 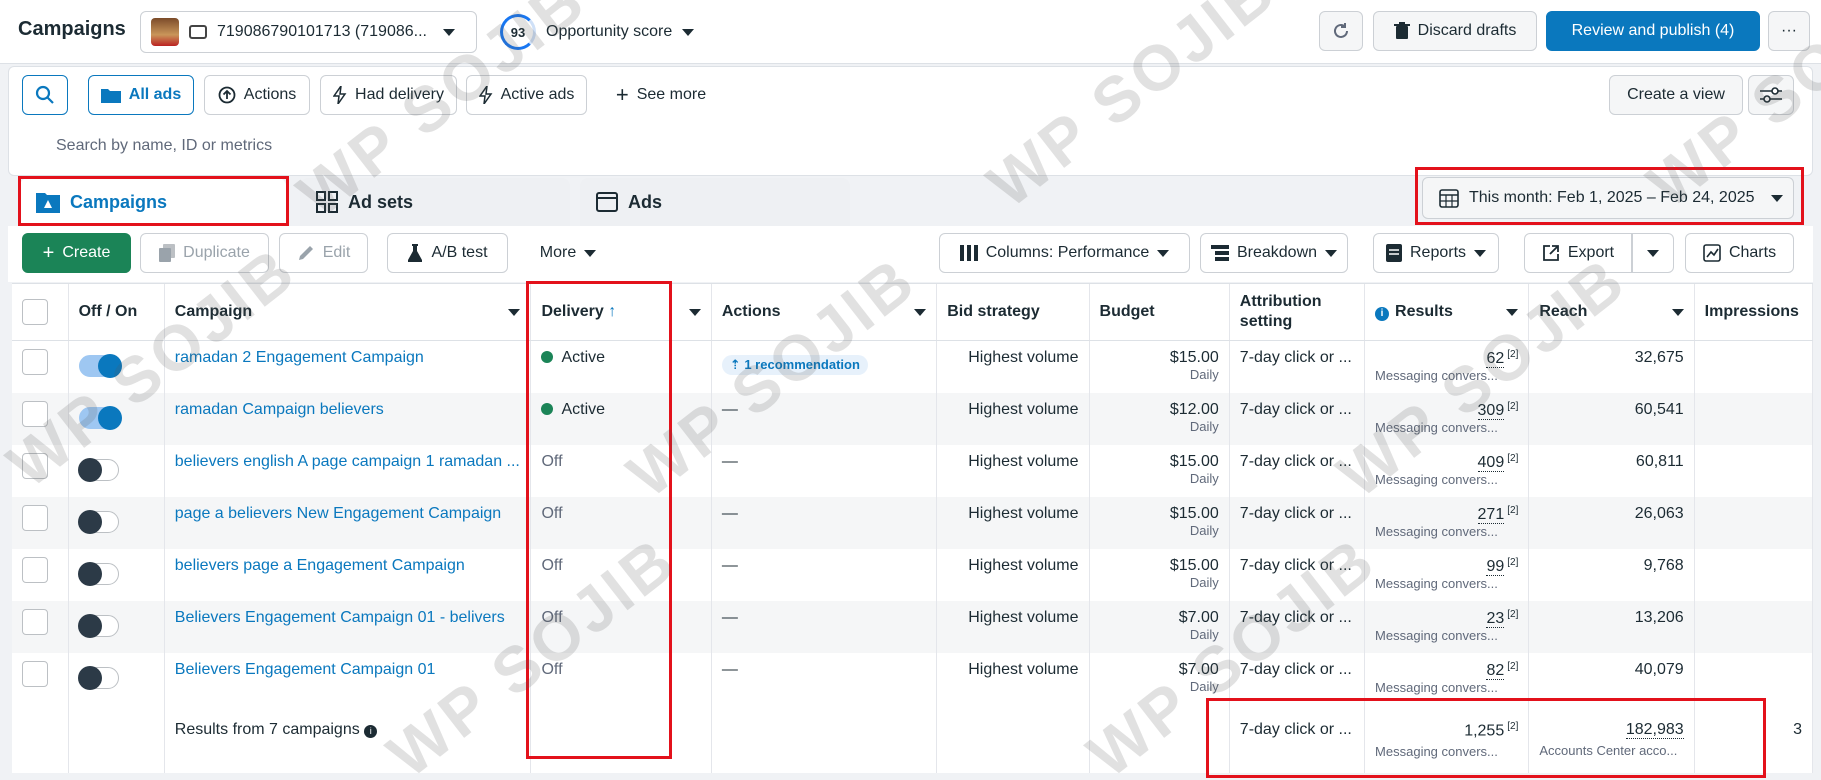 What do you see at coordinates (526, 95) in the screenshot?
I see `filter-active-ads: Active ads` at bounding box center [526, 95].